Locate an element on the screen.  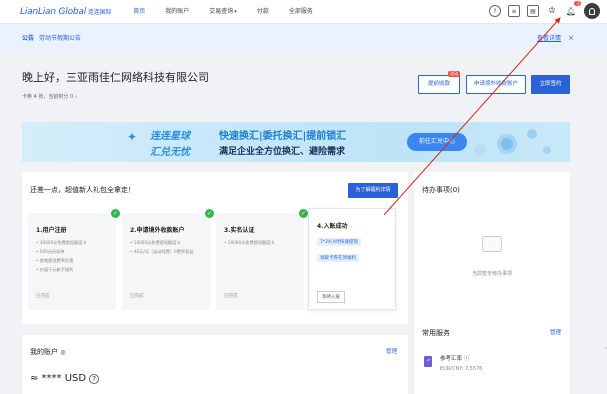
annotation-arrow is located at coordinates (472, 116).